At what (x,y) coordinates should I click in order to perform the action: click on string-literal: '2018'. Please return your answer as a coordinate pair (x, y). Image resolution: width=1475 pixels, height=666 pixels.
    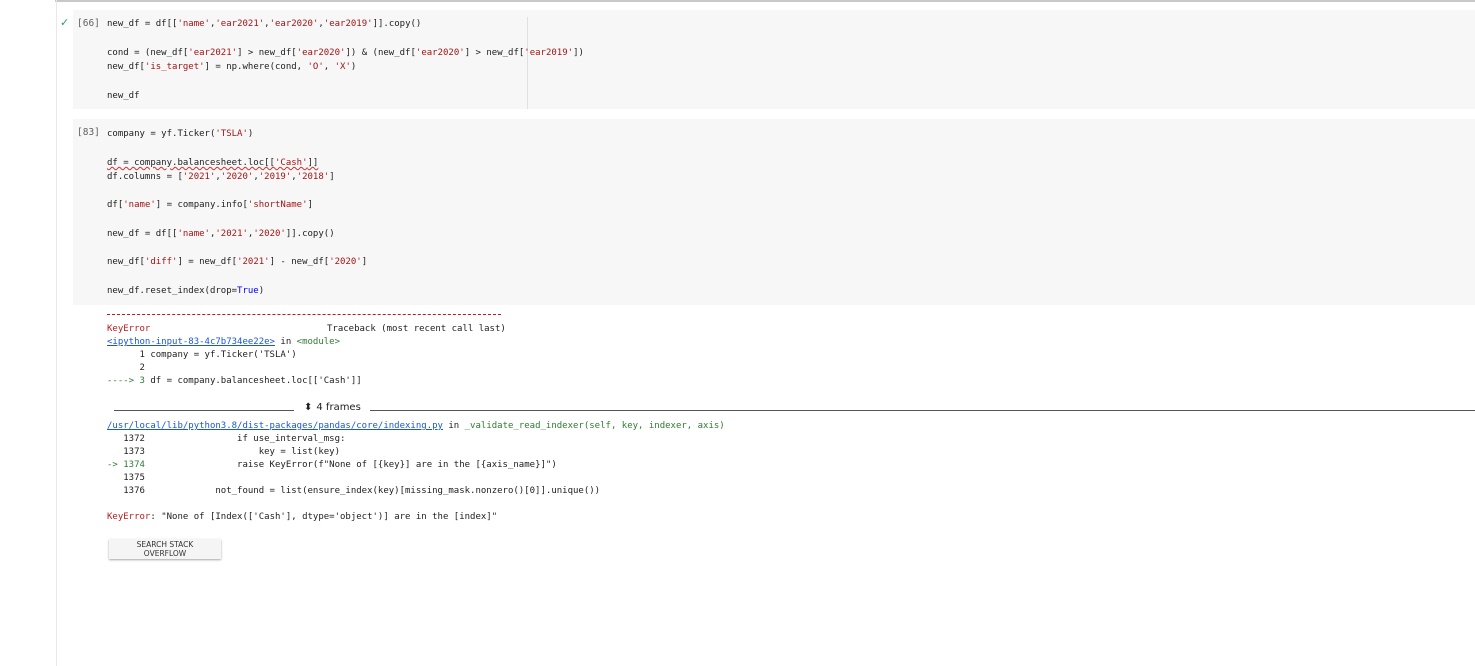
    Looking at the image, I should click on (313, 177).